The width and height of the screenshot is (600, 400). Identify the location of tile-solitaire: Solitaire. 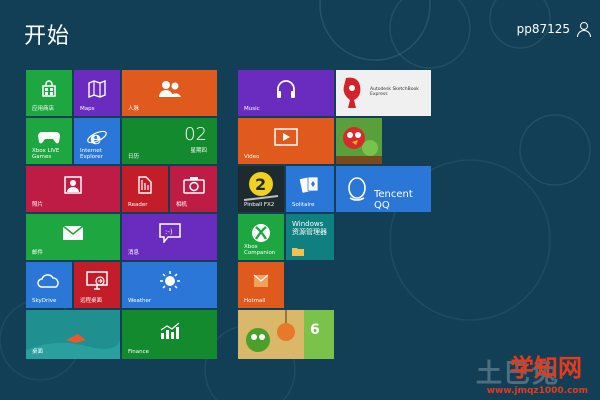
(310, 189).